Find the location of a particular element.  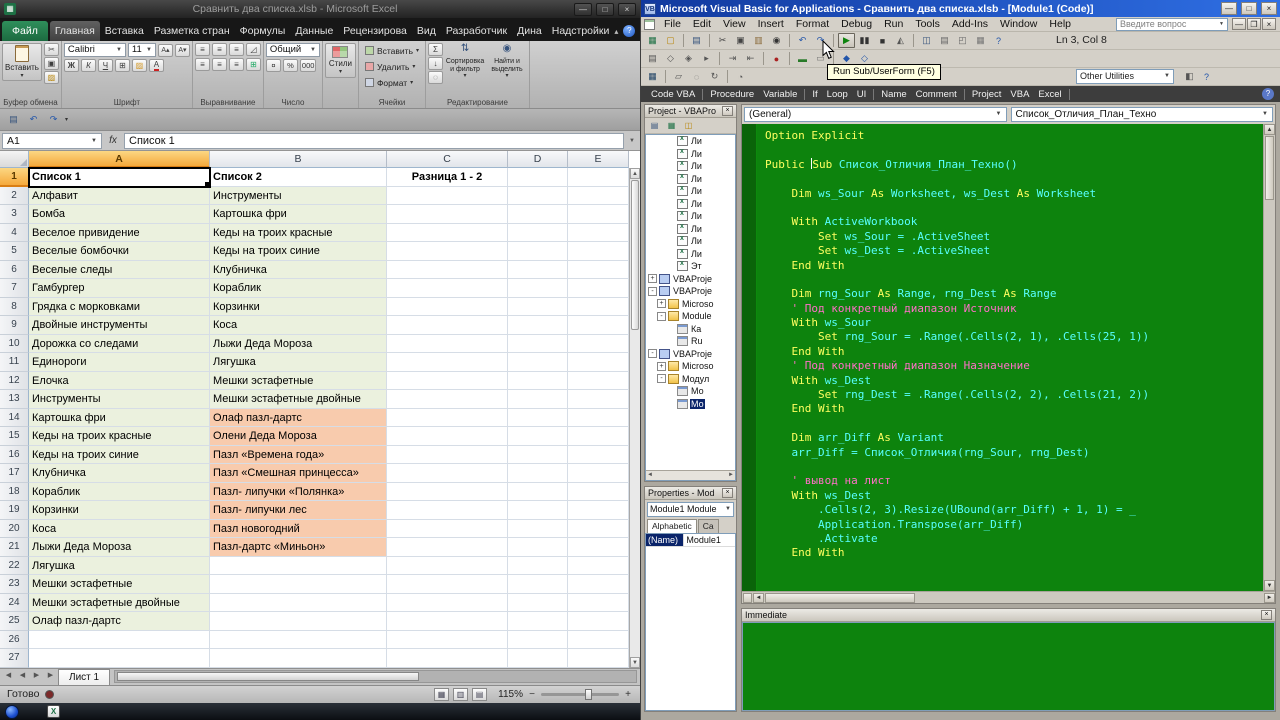

property-row: (Name) Module1 is located at coordinates (690, 540).